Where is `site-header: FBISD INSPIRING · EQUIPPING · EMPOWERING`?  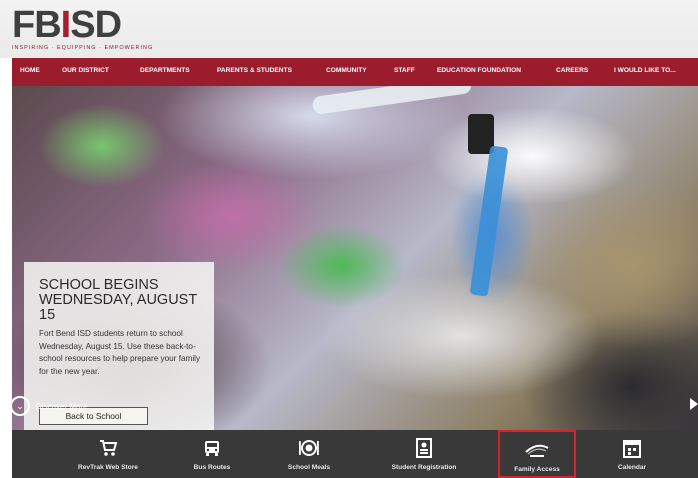 site-header: FBISD INSPIRING · EQUIPPING · EMPOWERING is located at coordinates (349, 29).